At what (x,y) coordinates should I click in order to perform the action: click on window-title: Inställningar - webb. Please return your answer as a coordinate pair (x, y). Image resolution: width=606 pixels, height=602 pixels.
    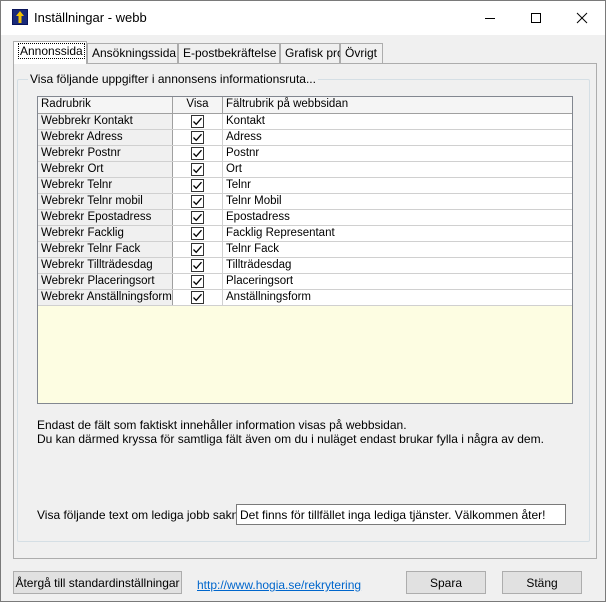
    Looking at the image, I should click on (90, 17).